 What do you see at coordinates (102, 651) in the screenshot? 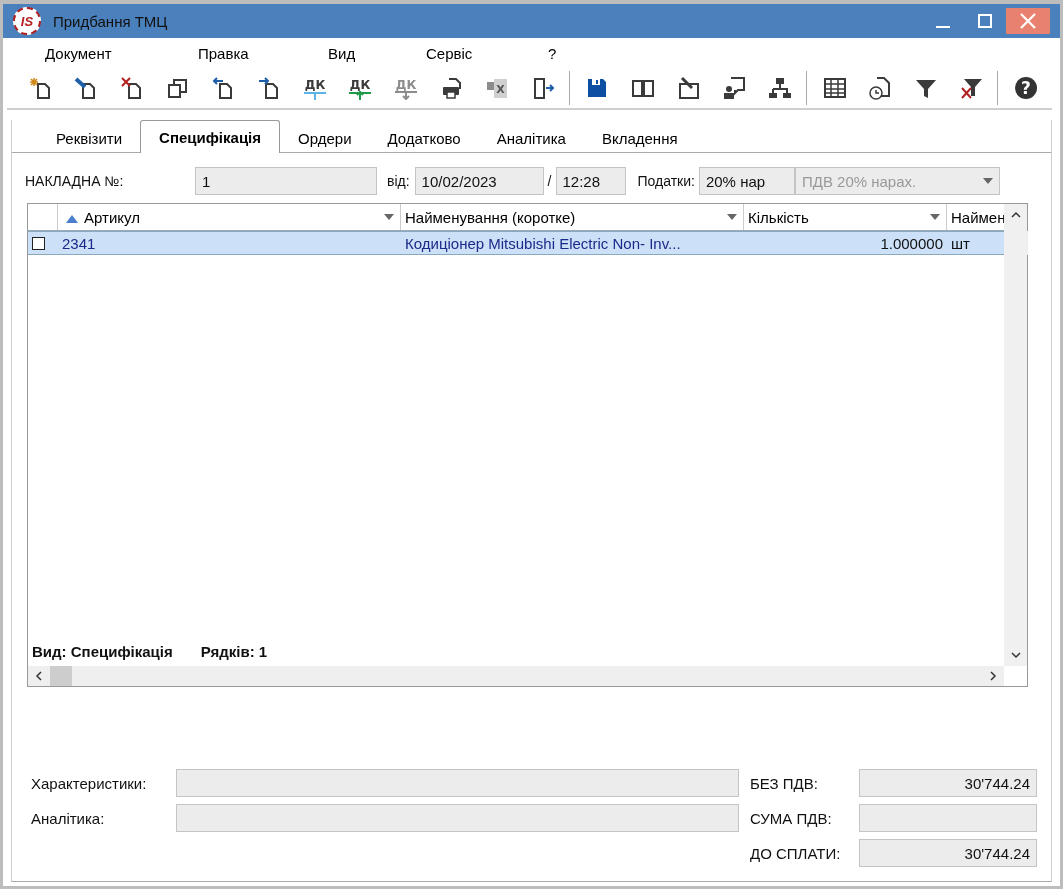
I see `table-summary: Вид: Специфікація` at bounding box center [102, 651].